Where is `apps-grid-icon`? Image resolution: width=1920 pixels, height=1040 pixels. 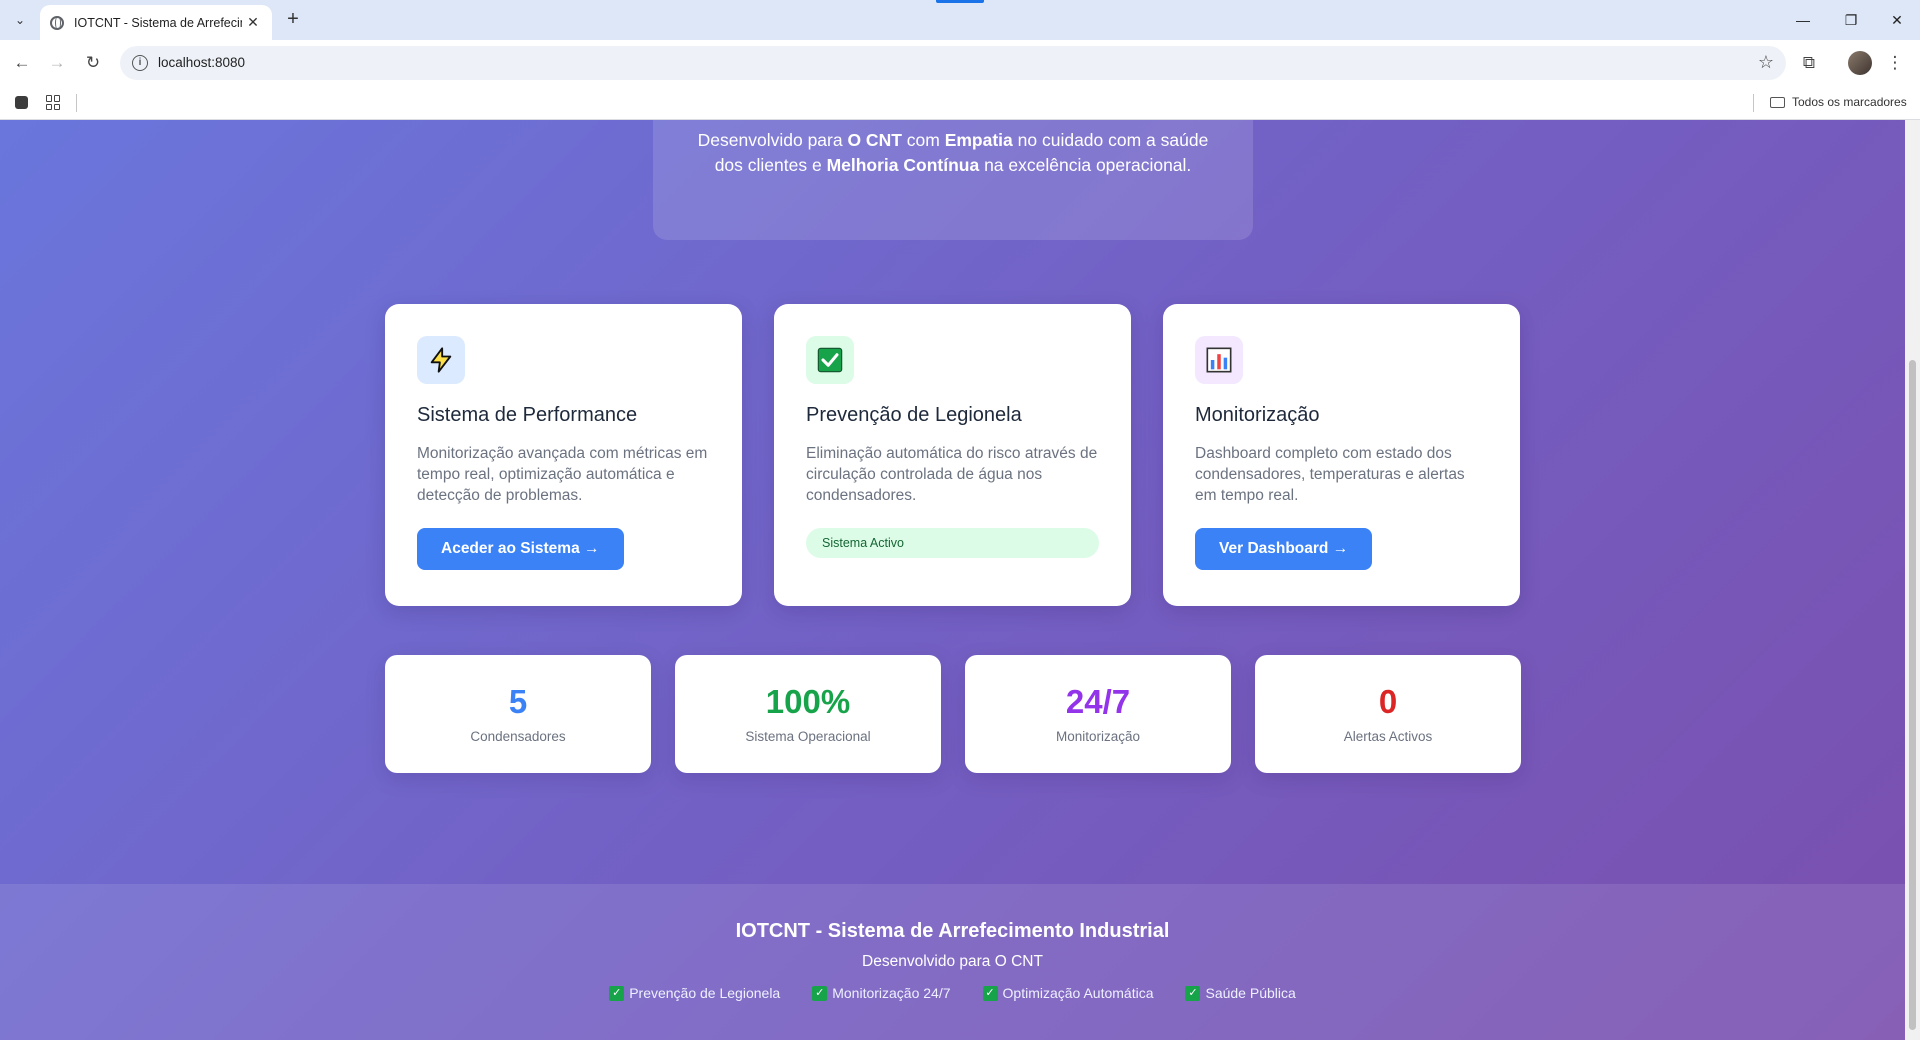
apps-grid-icon is located at coordinates (53, 102).